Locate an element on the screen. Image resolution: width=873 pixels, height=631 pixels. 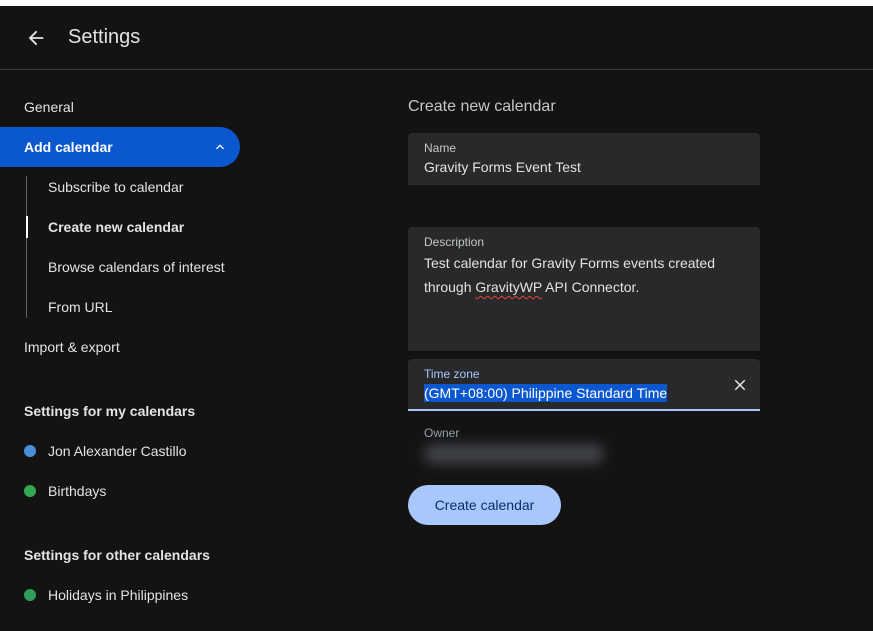
sidebar-item-label: Browse calendars of interest is located at coordinates (136, 267).